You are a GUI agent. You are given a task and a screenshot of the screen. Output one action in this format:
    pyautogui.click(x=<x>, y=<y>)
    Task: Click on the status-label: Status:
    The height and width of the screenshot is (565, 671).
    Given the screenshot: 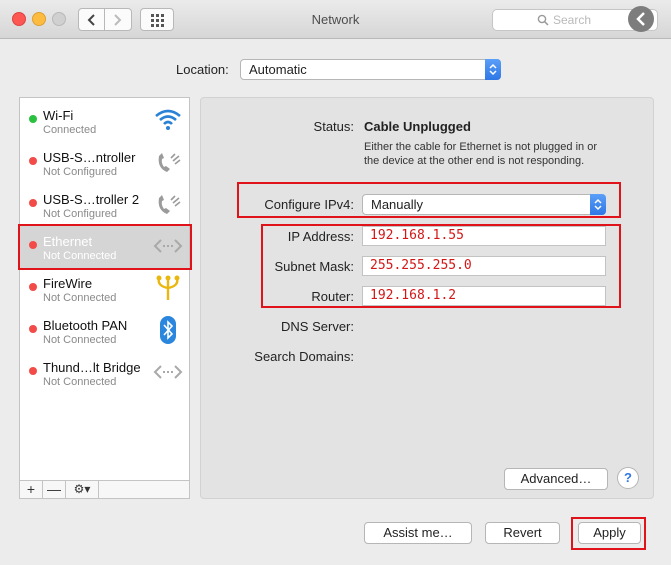 What is the action you would take?
    pyautogui.click(x=333, y=126)
    